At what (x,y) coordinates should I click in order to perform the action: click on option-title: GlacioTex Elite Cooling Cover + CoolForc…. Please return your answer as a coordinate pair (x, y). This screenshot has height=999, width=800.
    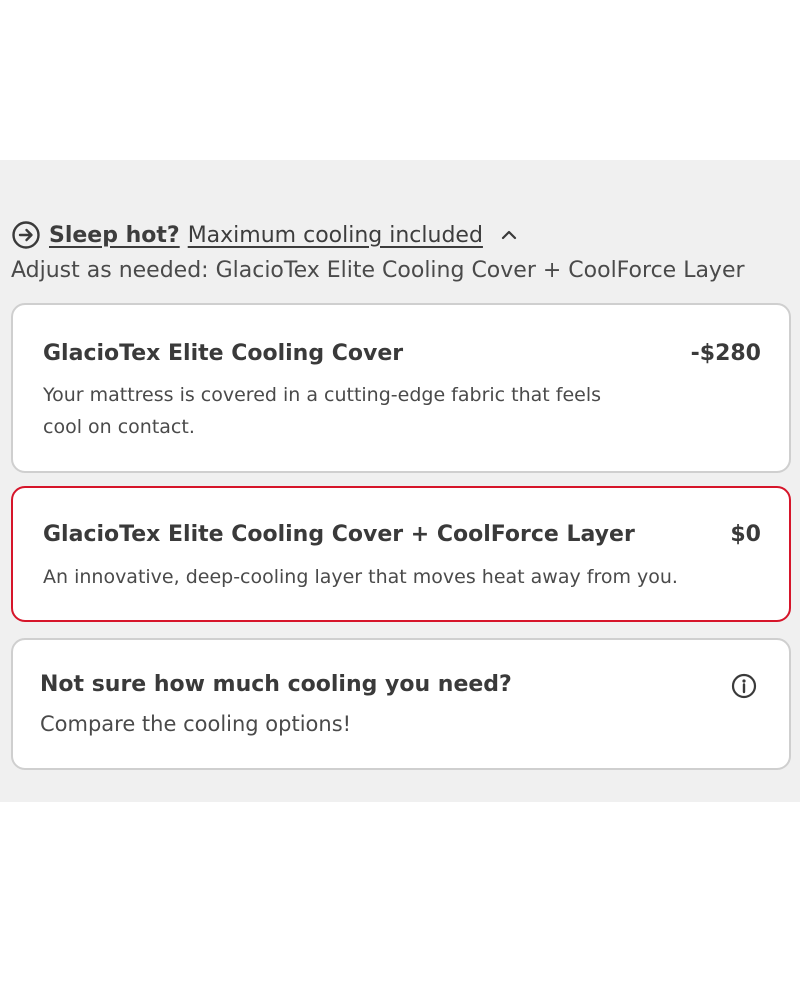
    Looking at the image, I should click on (339, 534).